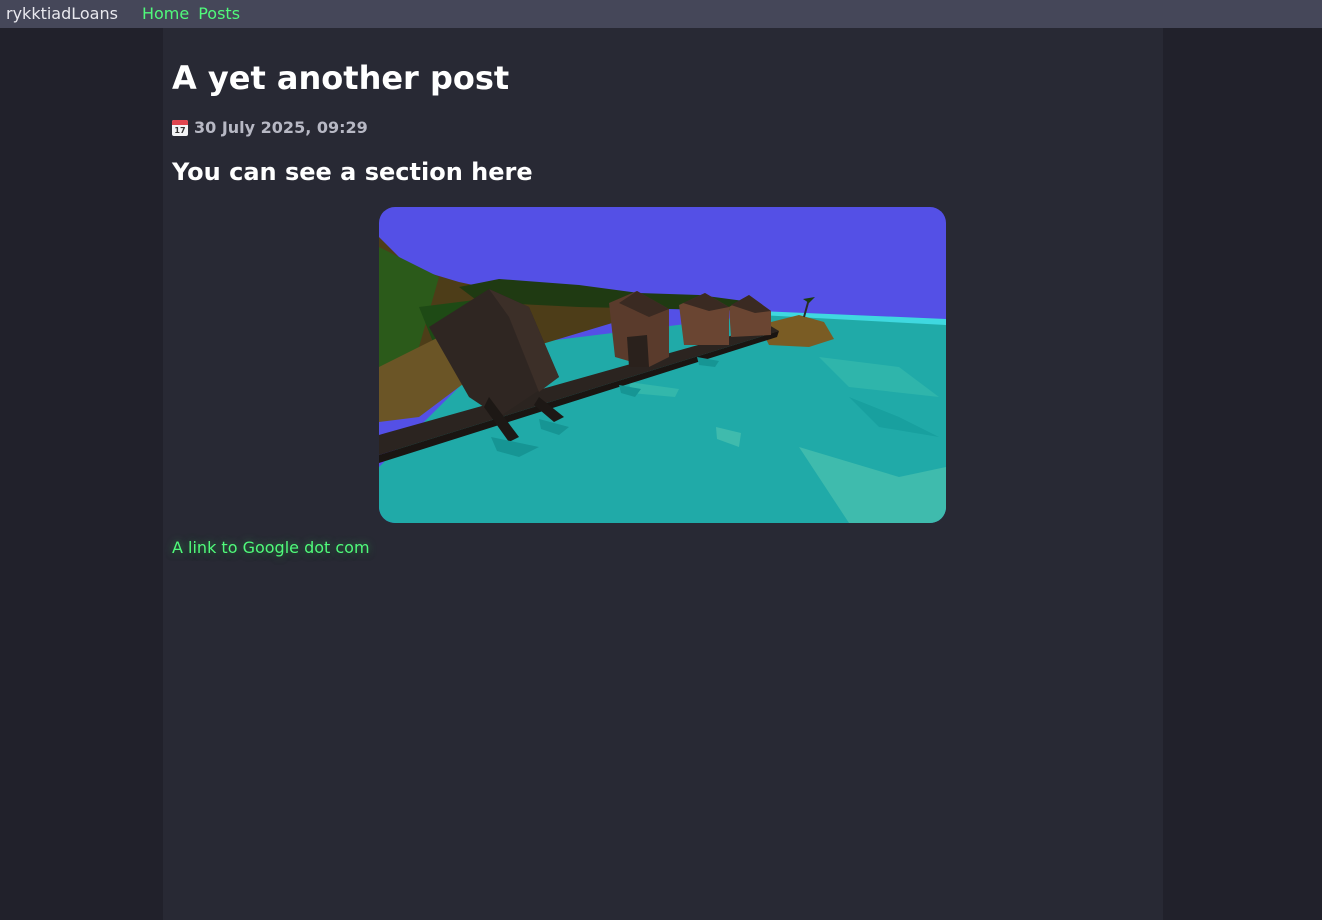  I want to click on calendar-icon: 17, so click(180, 128).